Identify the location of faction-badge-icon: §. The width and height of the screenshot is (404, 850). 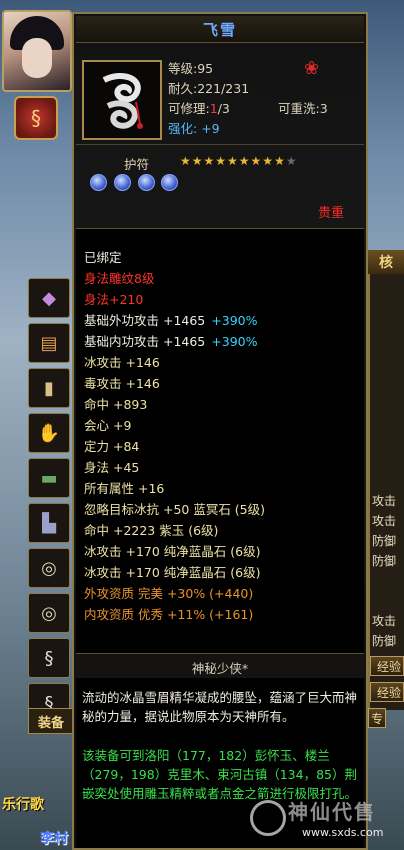
(36, 118).